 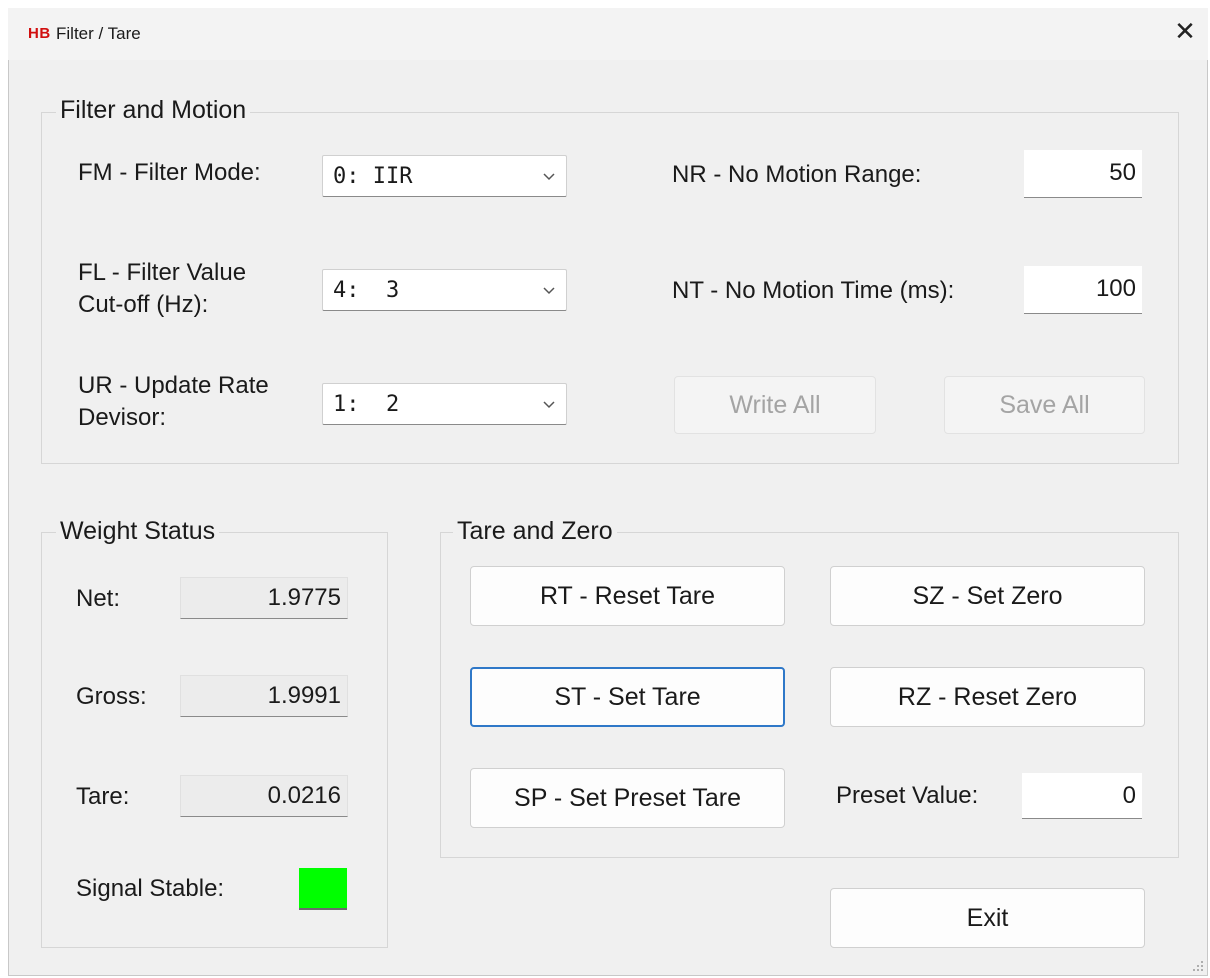 I want to click on app-logo-icon: HB, so click(x=39, y=33).